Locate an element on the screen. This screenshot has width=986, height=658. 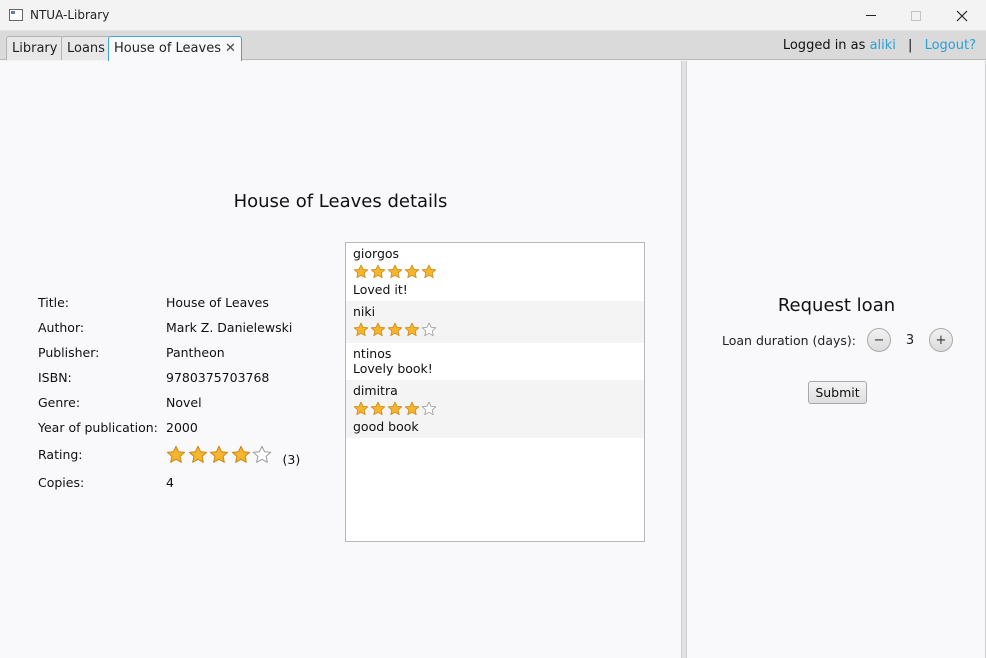
detail-label: Title: is located at coordinates (53, 302).